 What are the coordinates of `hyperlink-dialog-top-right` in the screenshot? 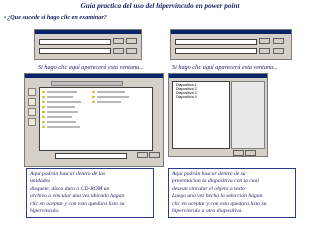 It's located at (231, 44).